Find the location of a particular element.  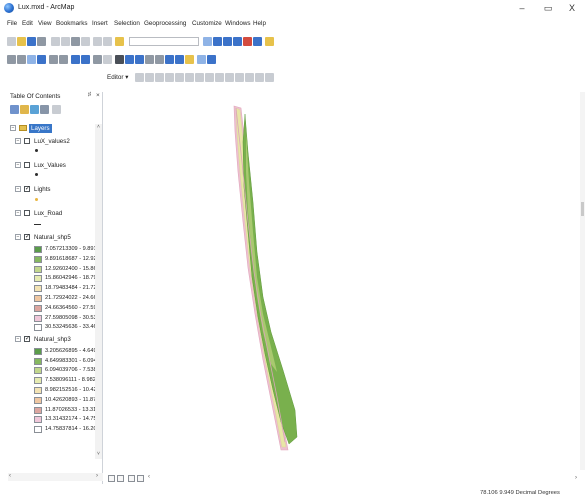

full-extent-icon is located at coordinates (41, 59).